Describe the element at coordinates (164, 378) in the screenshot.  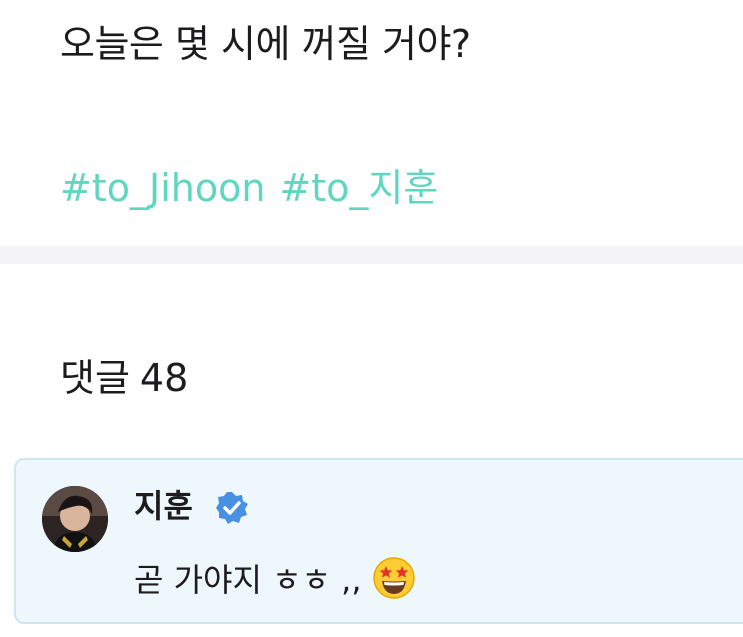
I see `comments-count: 48` at that location.